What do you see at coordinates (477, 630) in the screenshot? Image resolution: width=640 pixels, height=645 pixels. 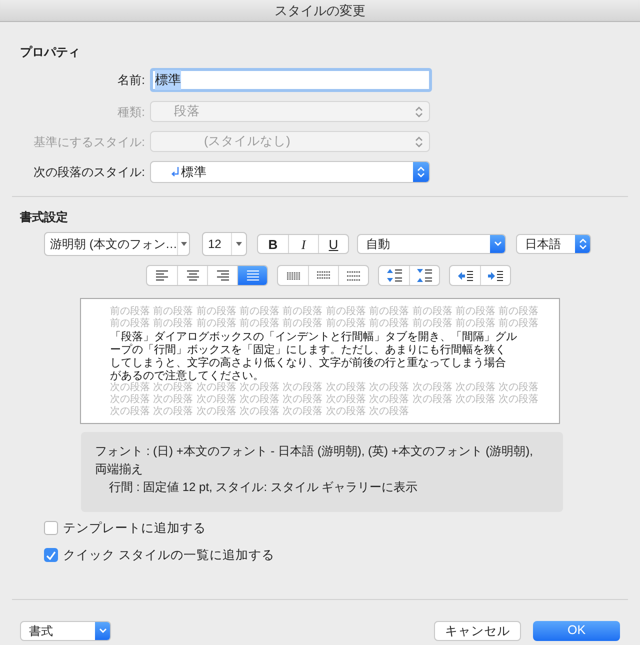 I see `cancel-button: キャンセル` at bounding box center [477, 630].